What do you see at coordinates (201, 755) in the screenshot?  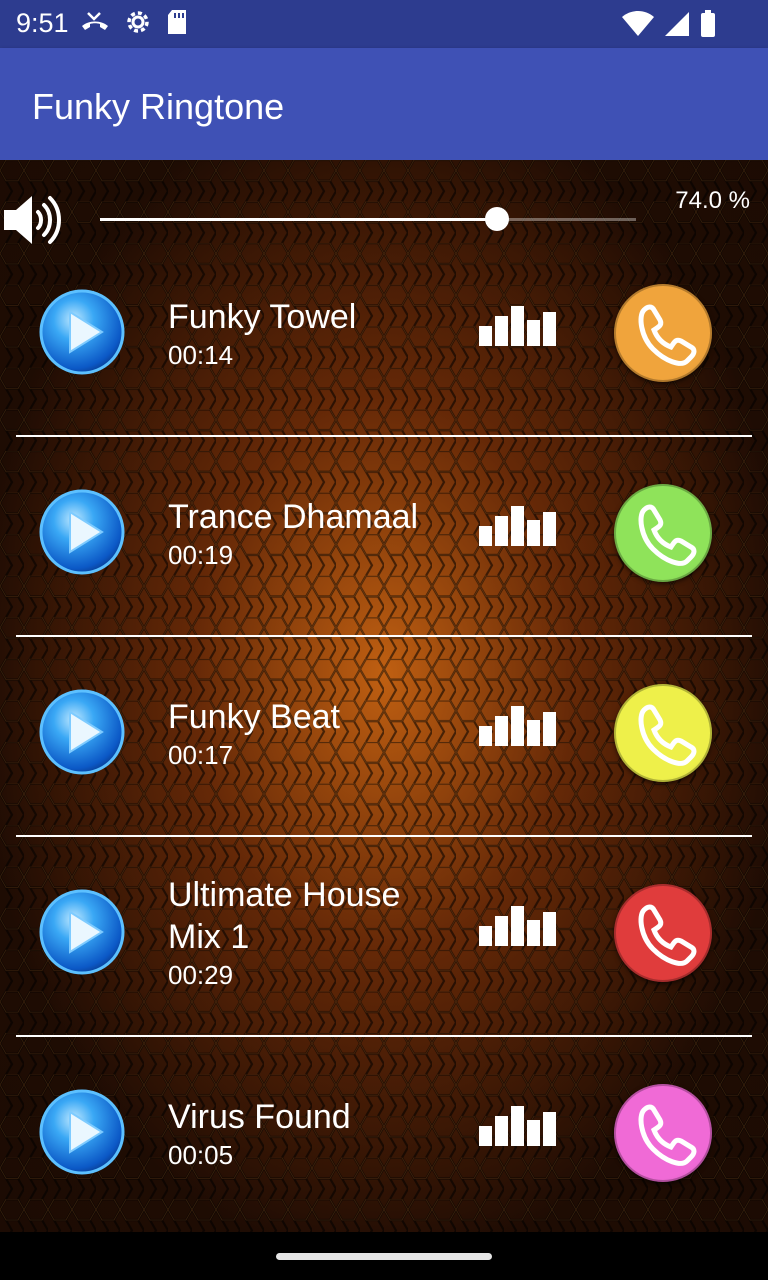 I see `ringtone-duration: 00:17` at bounding box center [201, 755].